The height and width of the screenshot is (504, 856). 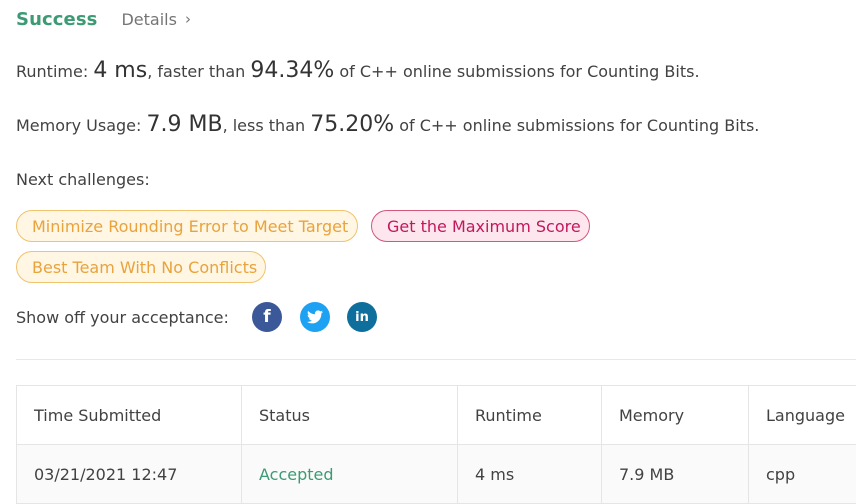 I want to click on cell-status-accepted: Accepted, so click(x=350, y=474).